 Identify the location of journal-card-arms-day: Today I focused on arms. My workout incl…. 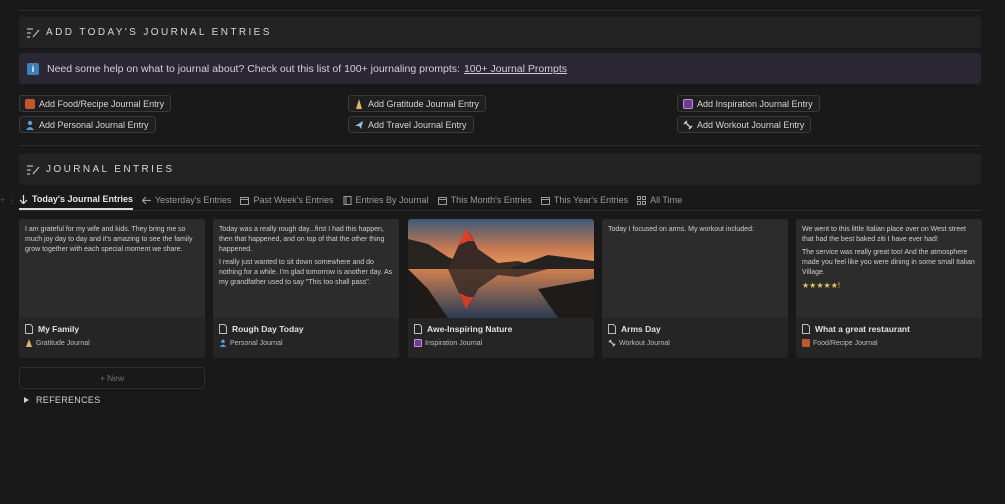
(695, 288).